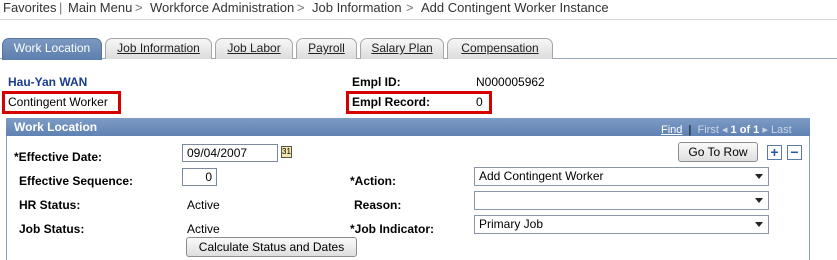 The height and width of the screenshot is (260, 837). Describe the element at coordinates (203, 229) in the screenshot. I see `job-status-value: Active` at that location.